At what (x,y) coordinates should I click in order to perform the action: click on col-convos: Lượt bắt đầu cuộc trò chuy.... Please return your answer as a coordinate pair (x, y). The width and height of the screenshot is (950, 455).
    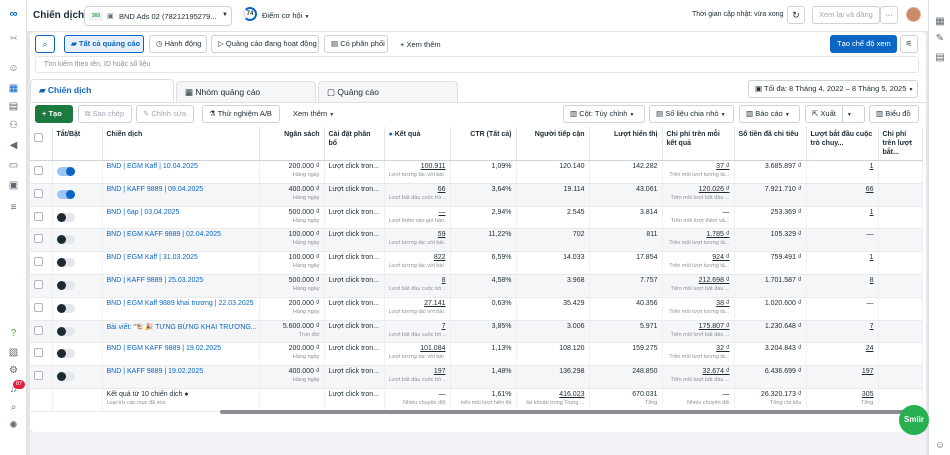
    Looking at the image, I should click on (842, 144).